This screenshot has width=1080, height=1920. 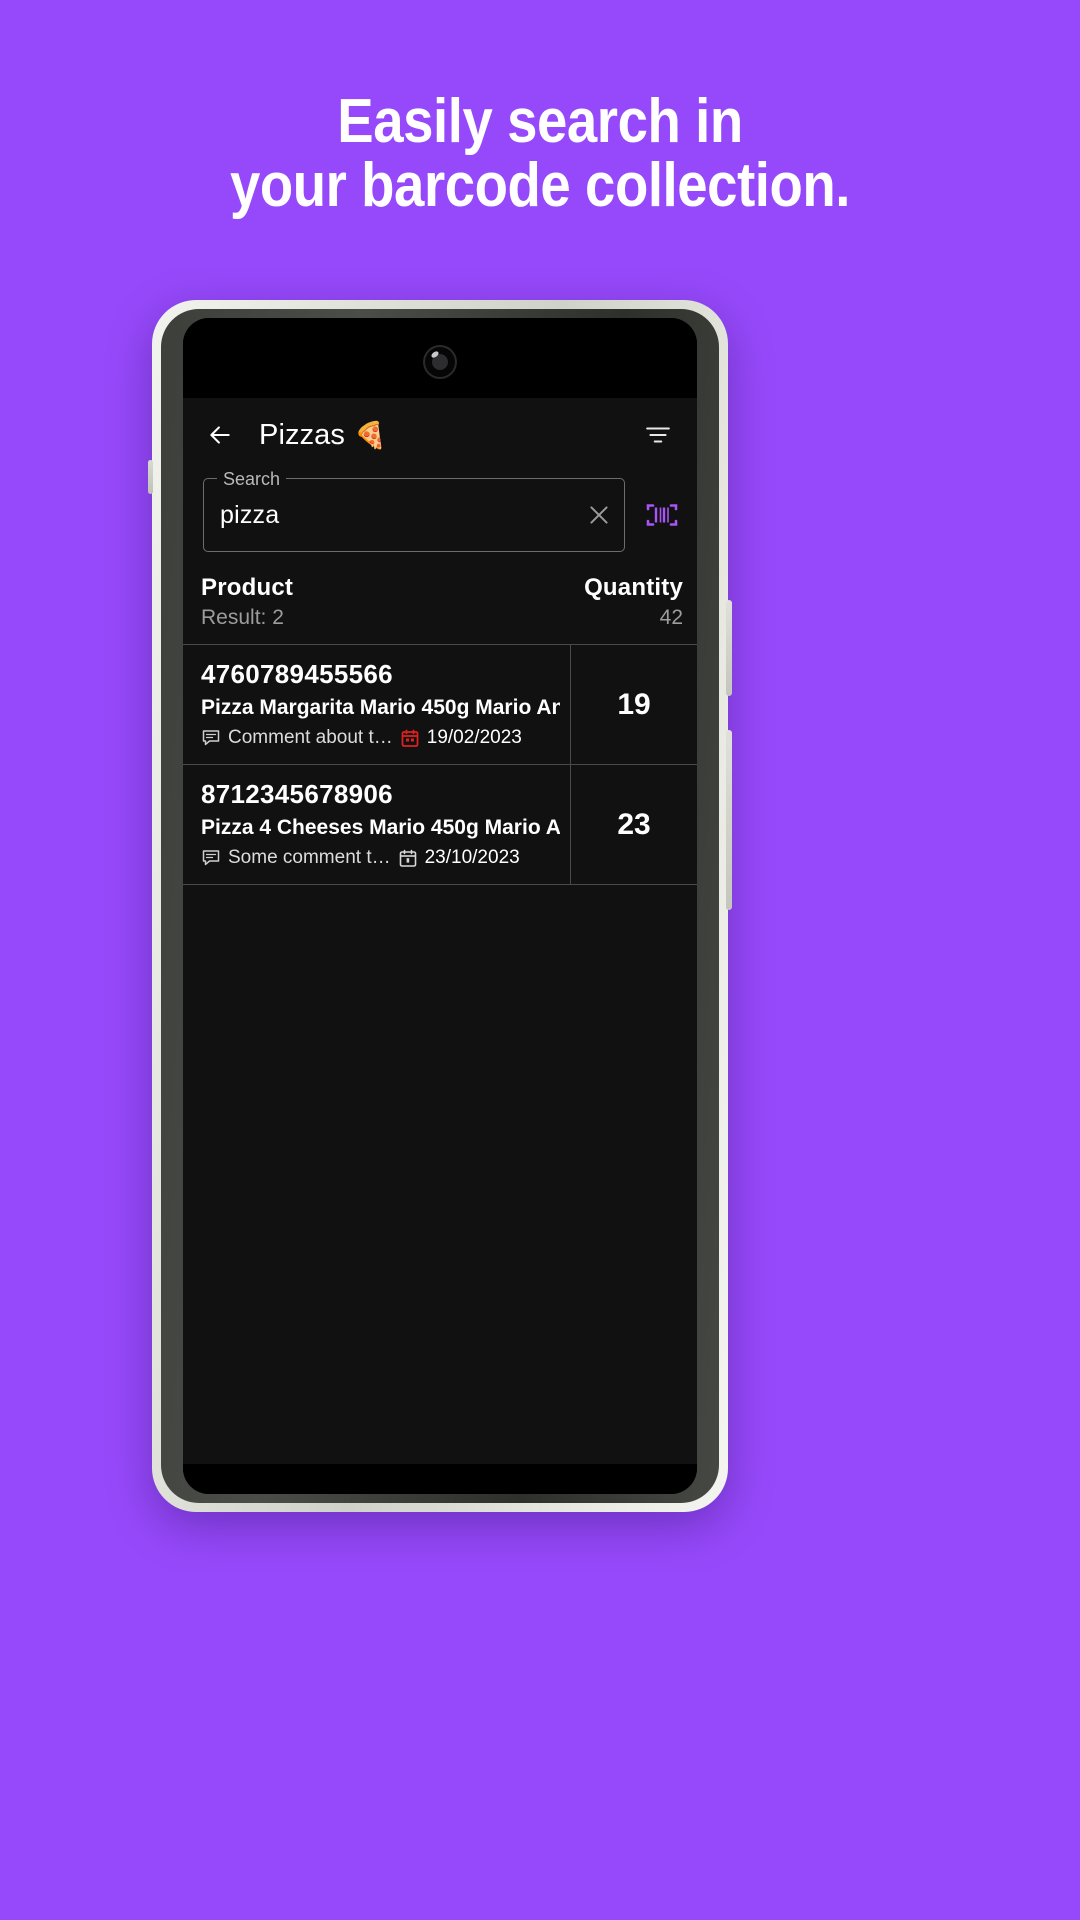 I want to click on app-bar: Pizzas 🍕, so click(x=440, y=435).